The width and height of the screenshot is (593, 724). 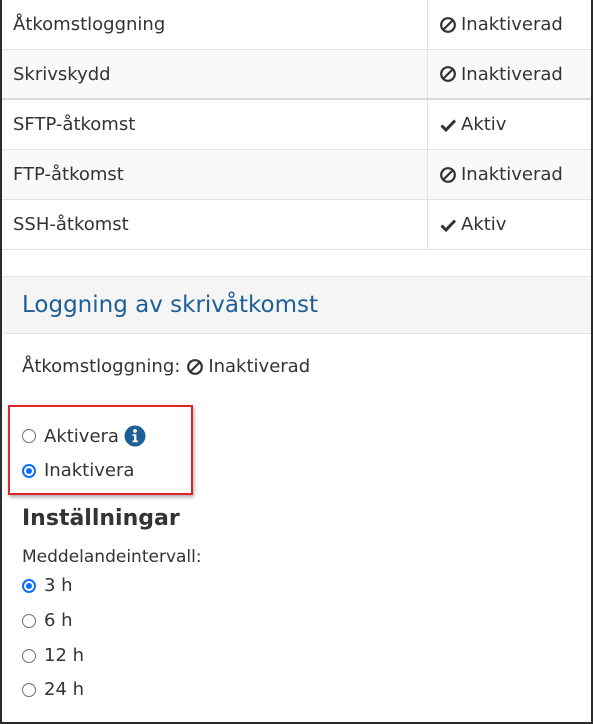 I want to click on row-name: Åtkomstloggning, so click(x=215, y=24).